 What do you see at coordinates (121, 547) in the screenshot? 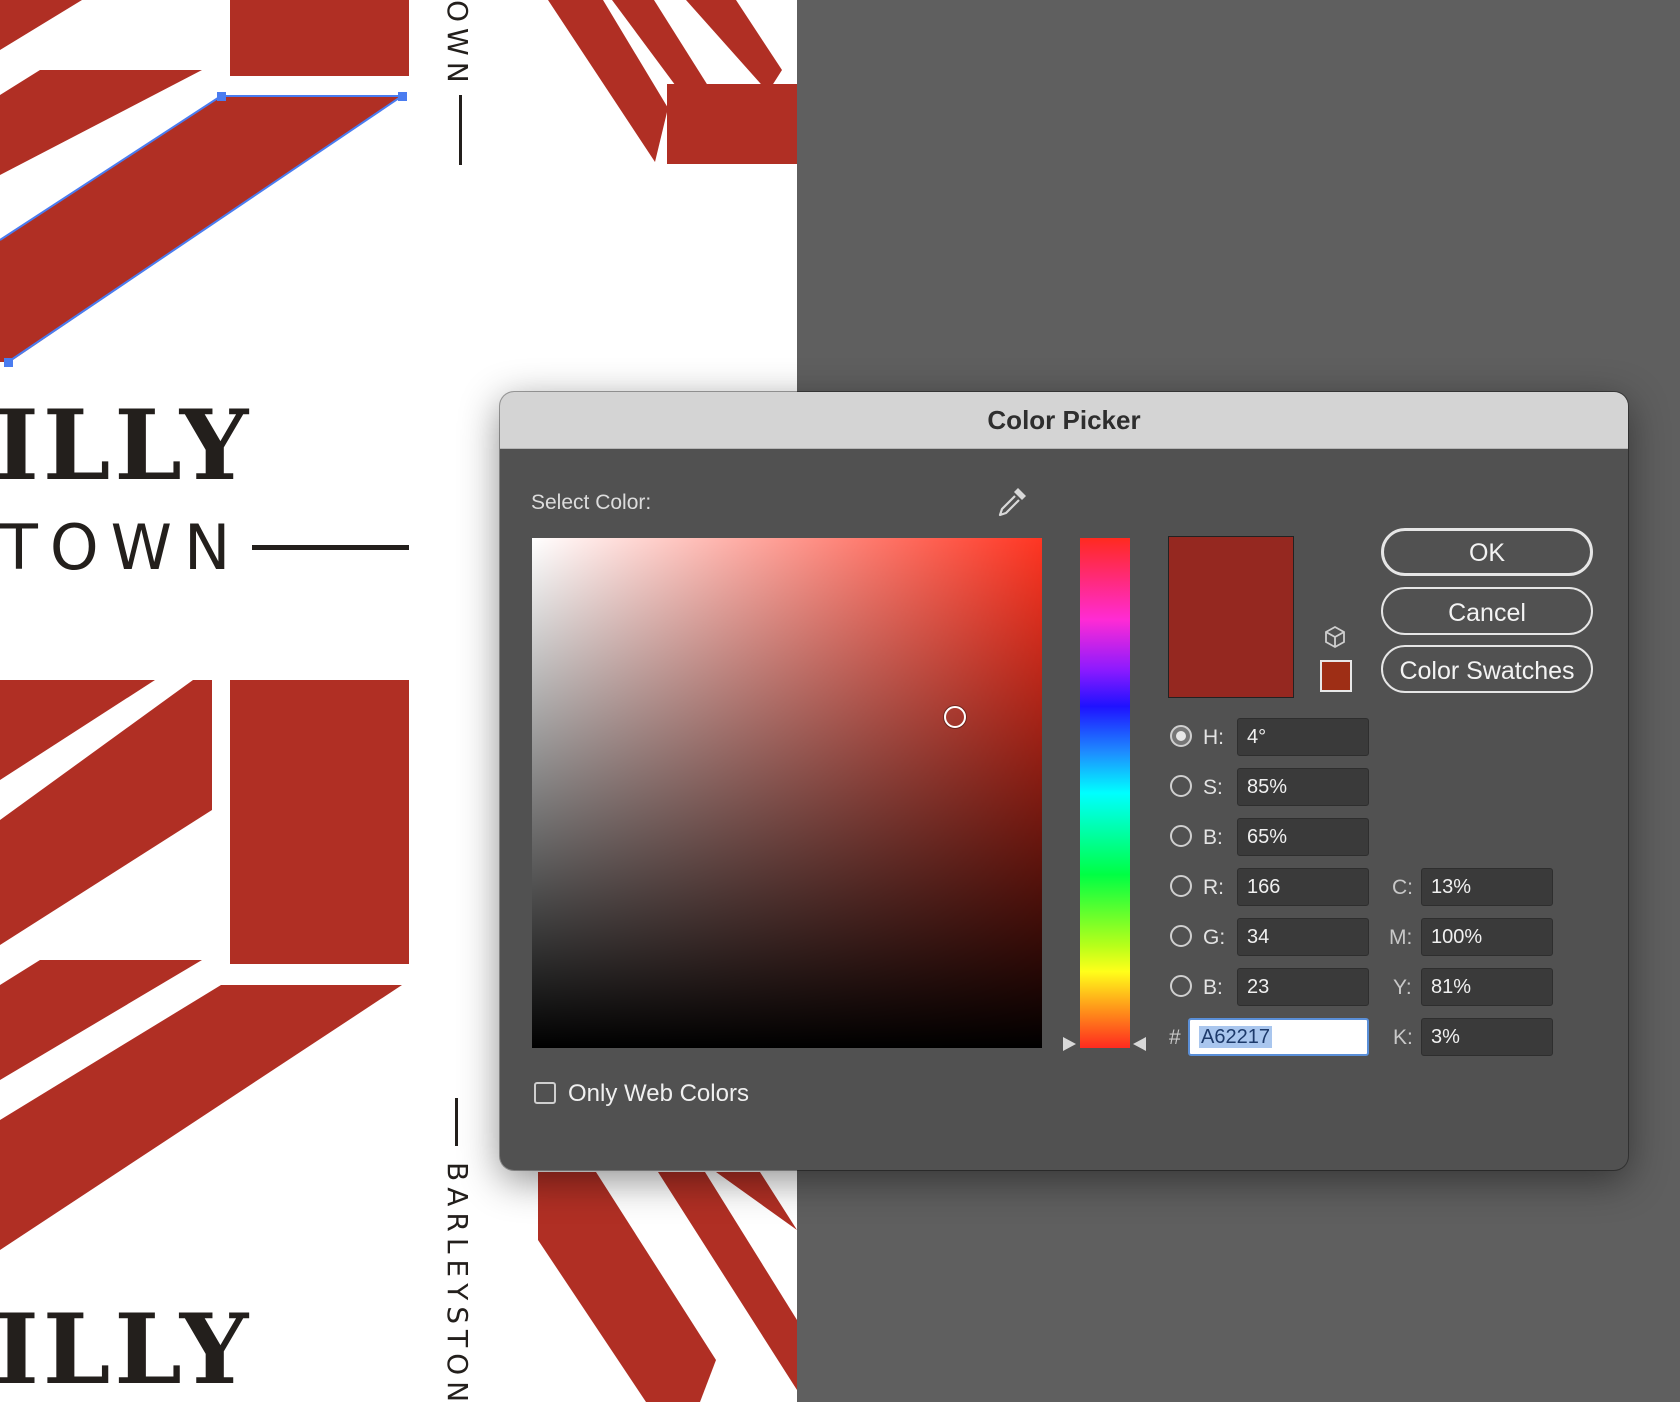
I see `town-label: TOWN` at bounding box center [121, 547].